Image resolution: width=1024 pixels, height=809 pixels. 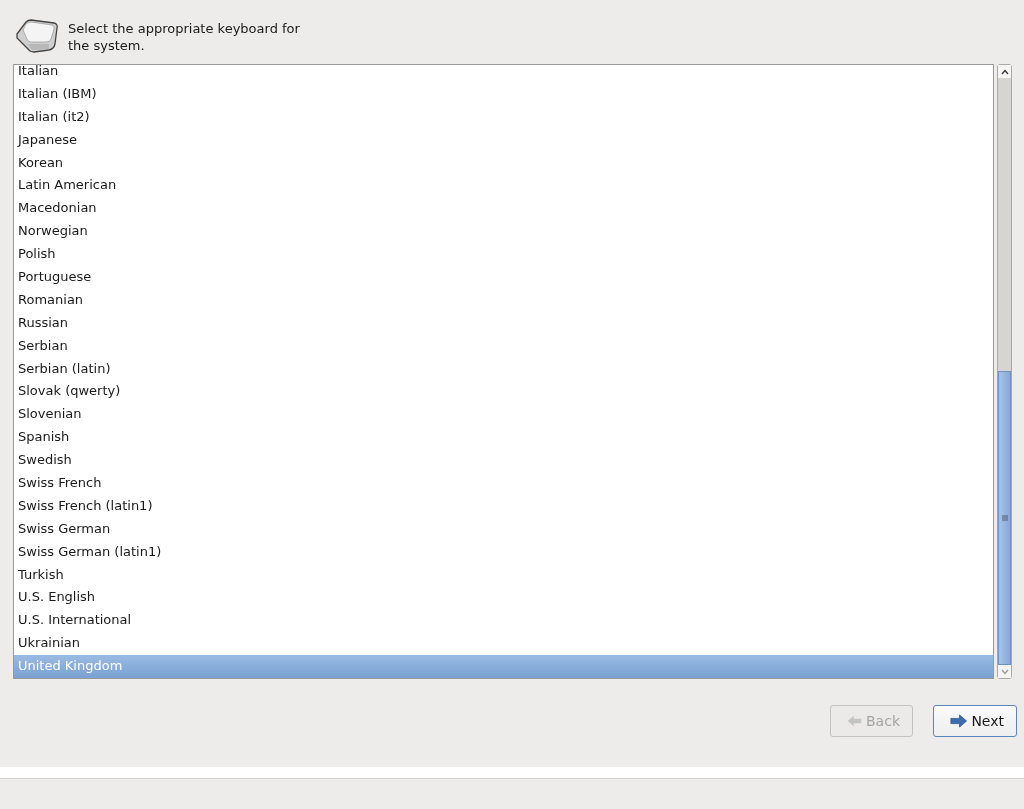 What do you see at coordinates (503, 460) in the screenshot?
I see `list-item: Swedish` at bounding box center [503, 460].